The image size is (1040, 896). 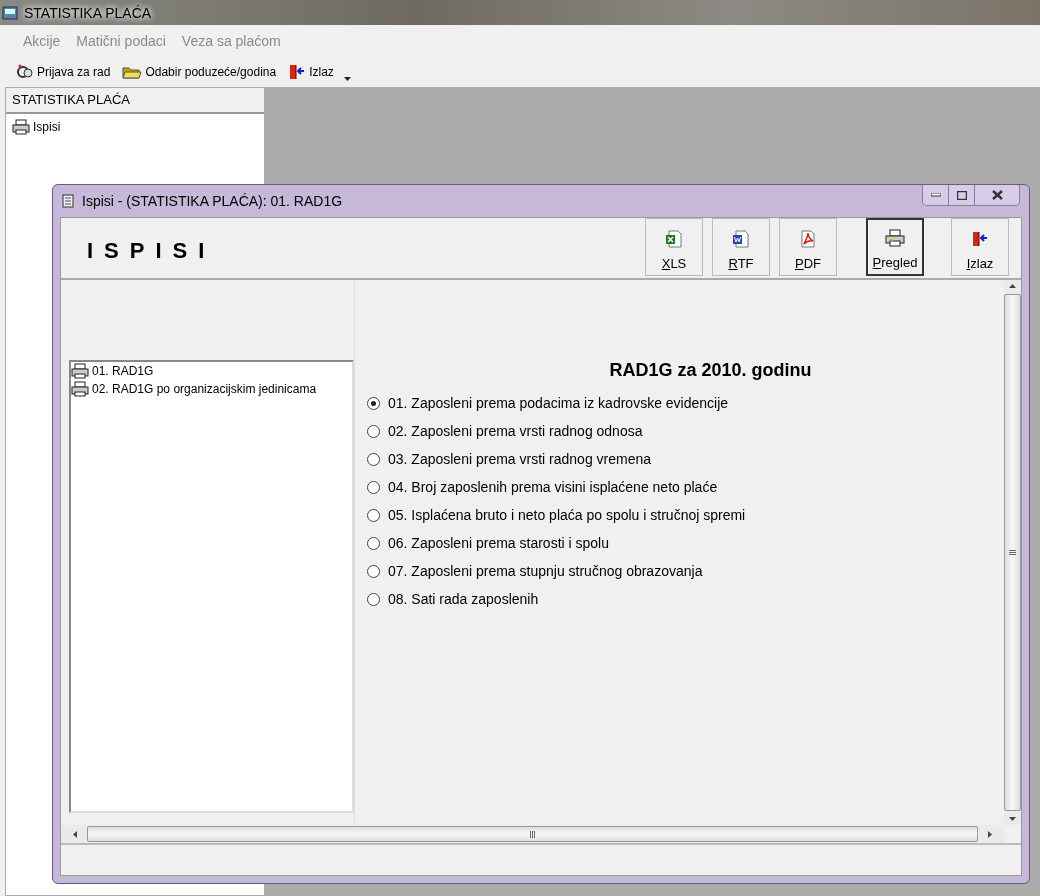 I want to click on radio-option: 06. Zaposleni prema starosti i spolu, so click(x=685, y=543).